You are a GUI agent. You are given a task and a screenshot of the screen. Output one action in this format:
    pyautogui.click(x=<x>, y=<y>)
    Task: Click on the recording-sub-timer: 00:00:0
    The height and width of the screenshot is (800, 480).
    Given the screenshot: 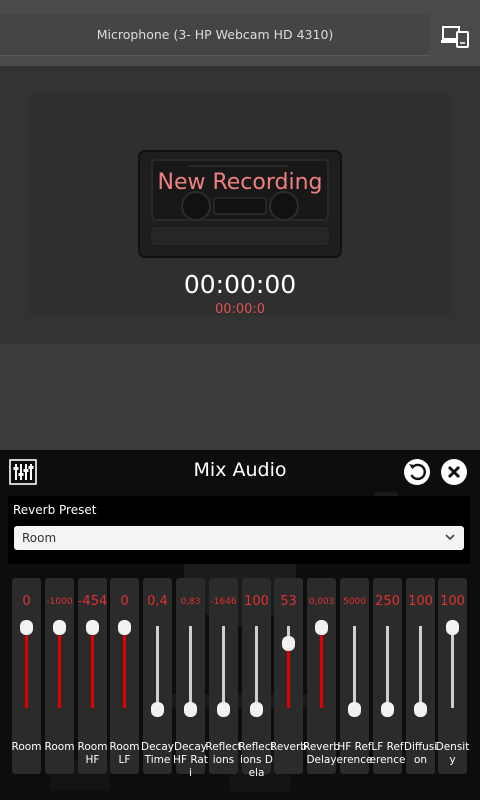 What is the action you would take?
    pyautogui.click(x=240, y=309)
    